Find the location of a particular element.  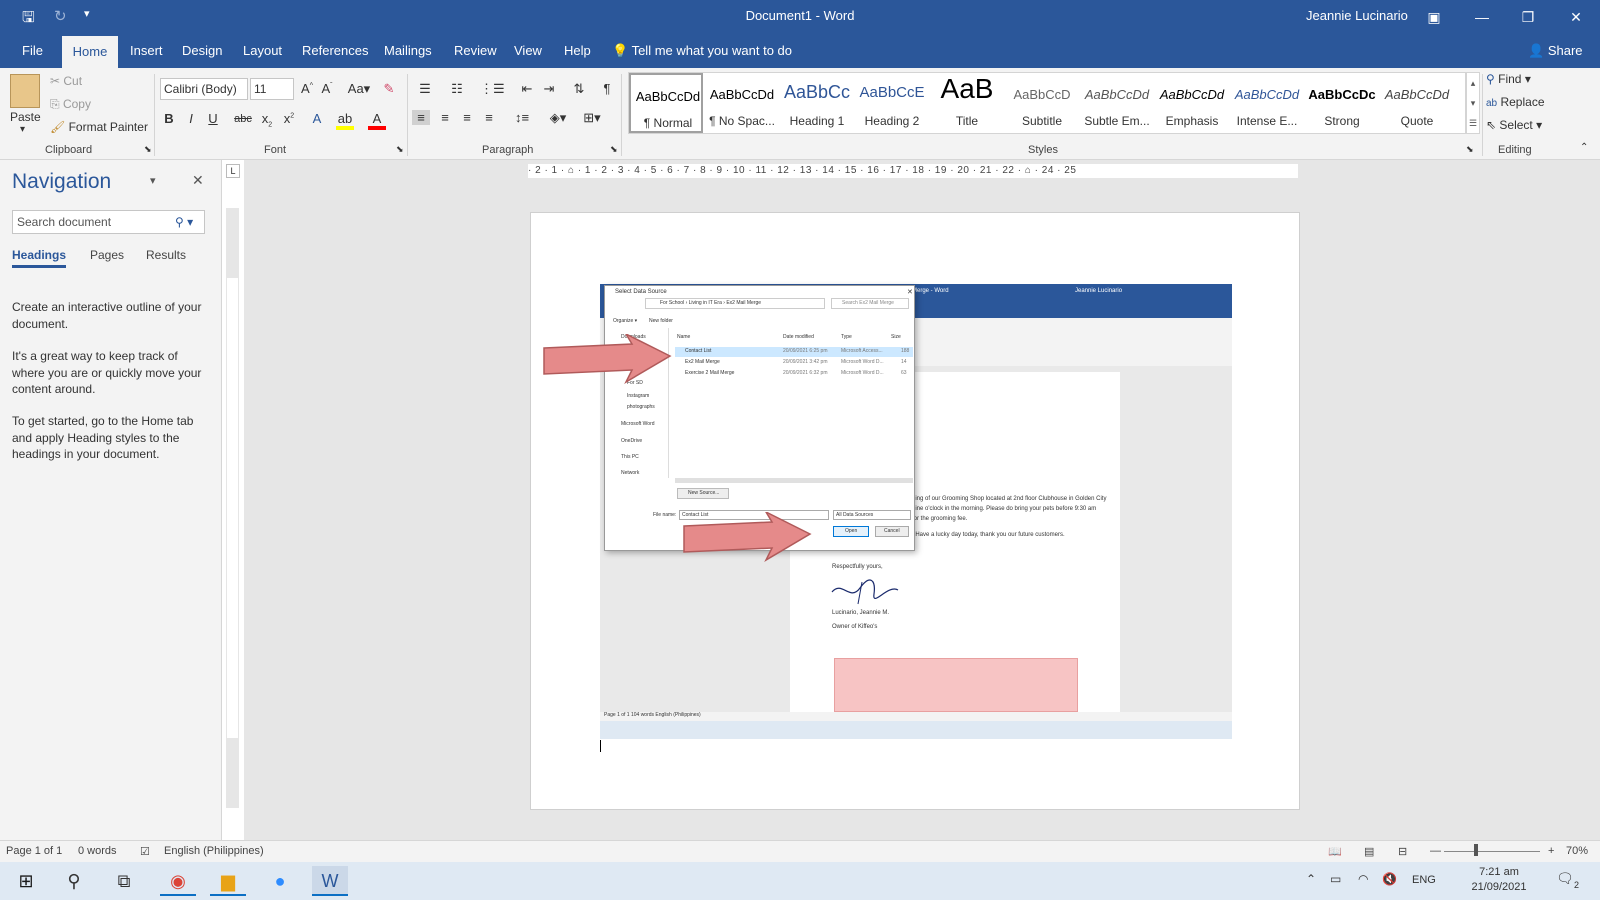

shrink-font-icon: Aˇ is located at coordinates (327, 88).